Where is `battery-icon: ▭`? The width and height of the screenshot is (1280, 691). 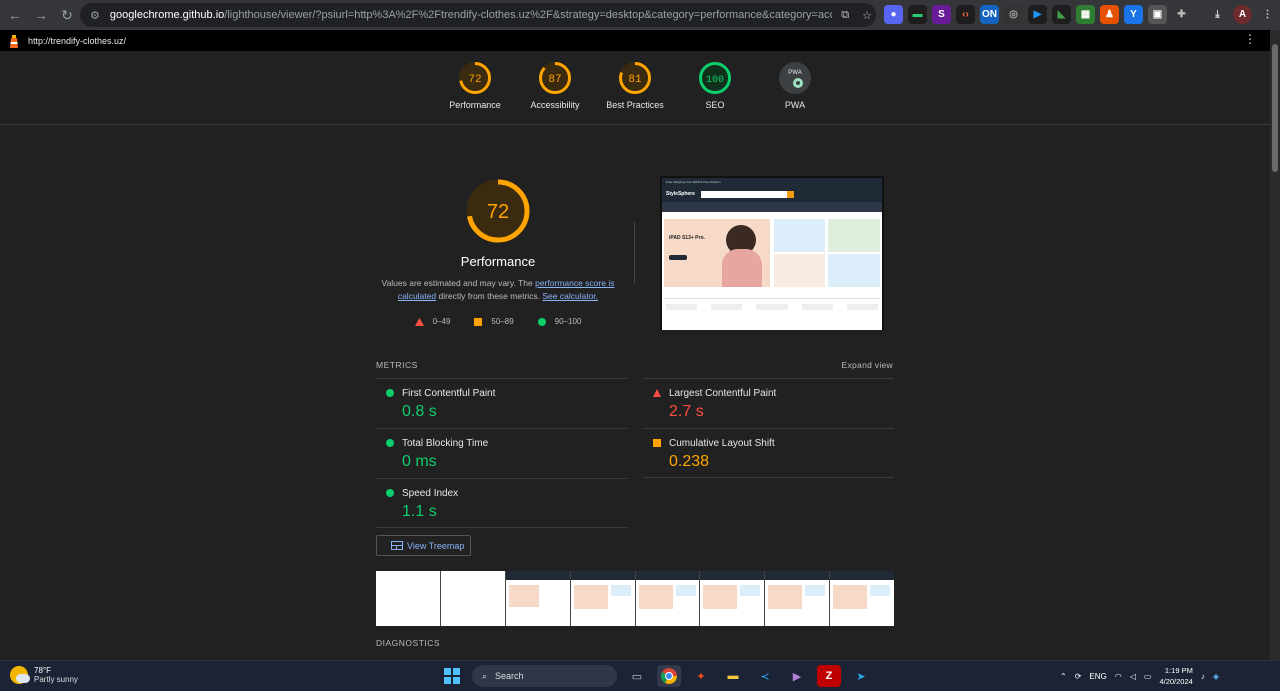
battery-icon: ▭ is located at coordinates (1148, 676).